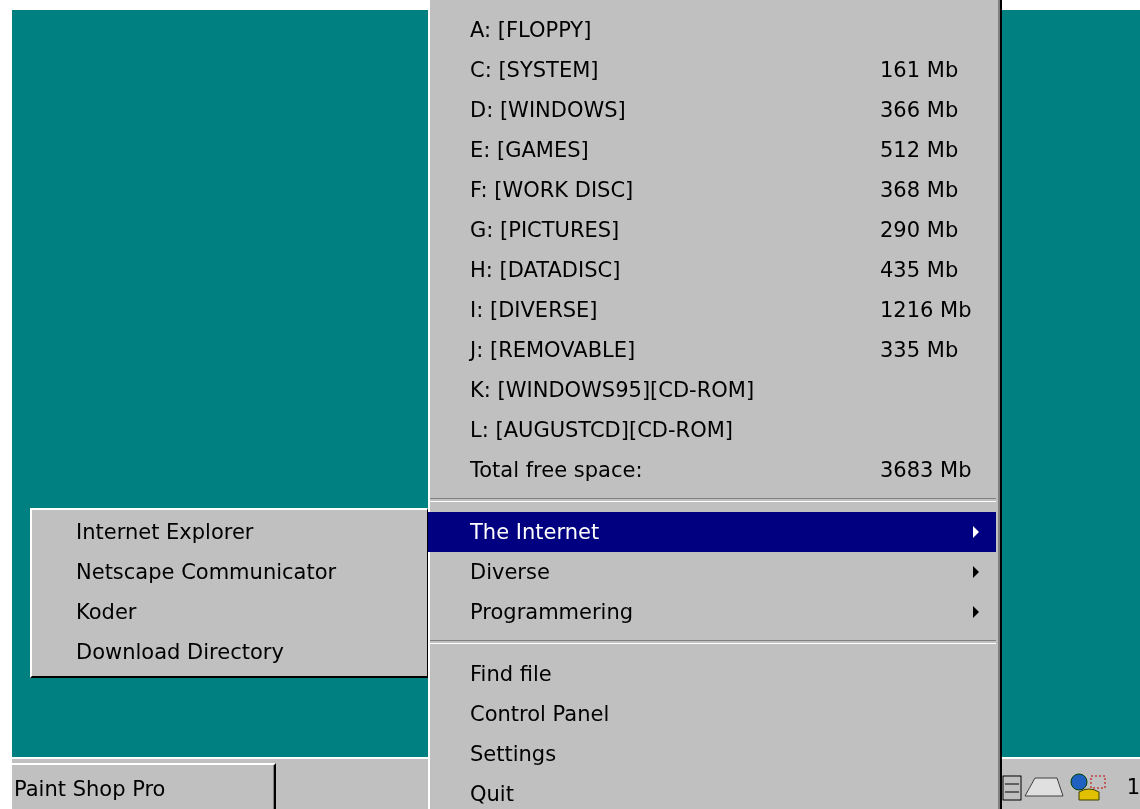 The height and width of the screenshot is (809, 1140). I want to click on menu-item: Quit, so click(712, 791).